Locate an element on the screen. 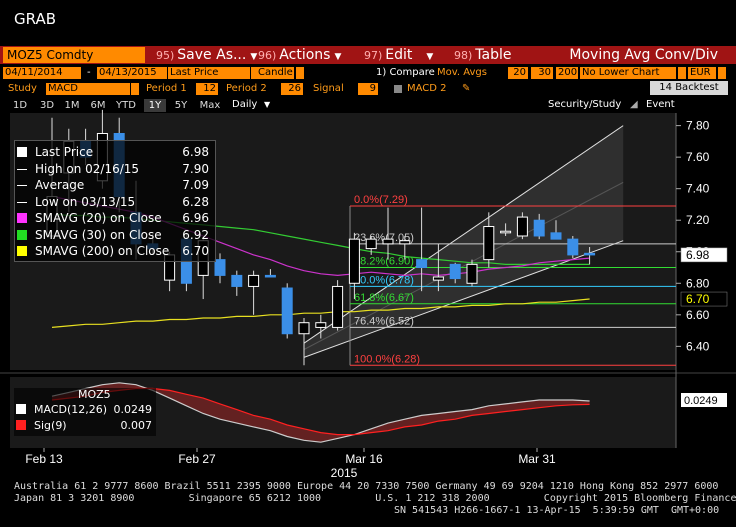  x-tick-label: Feb 27 is located at coordinates (197, 459).